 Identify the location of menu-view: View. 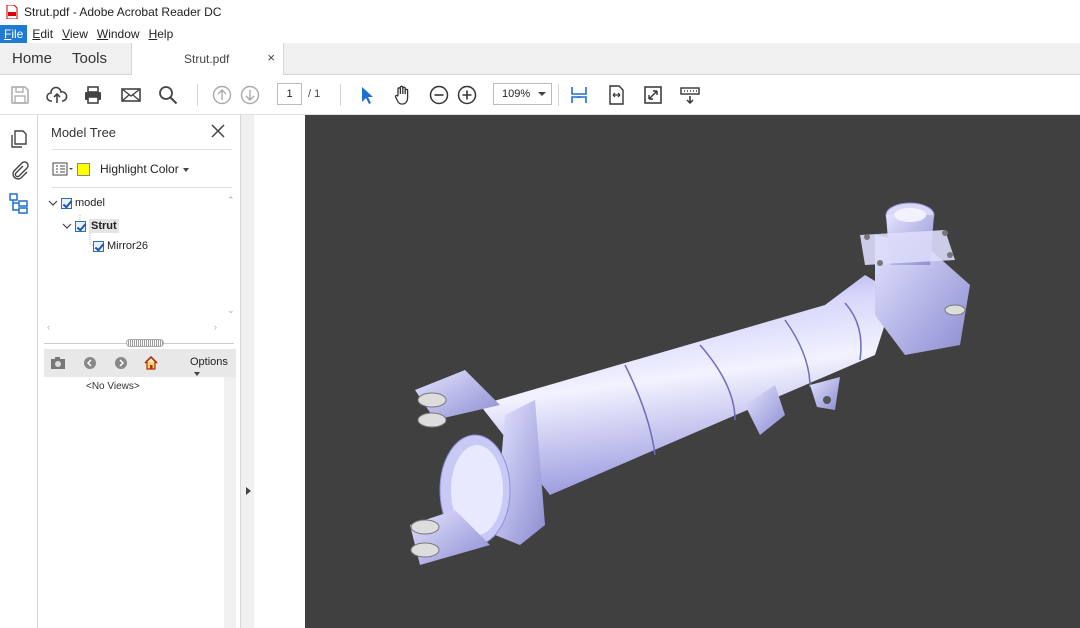
(75, 34).